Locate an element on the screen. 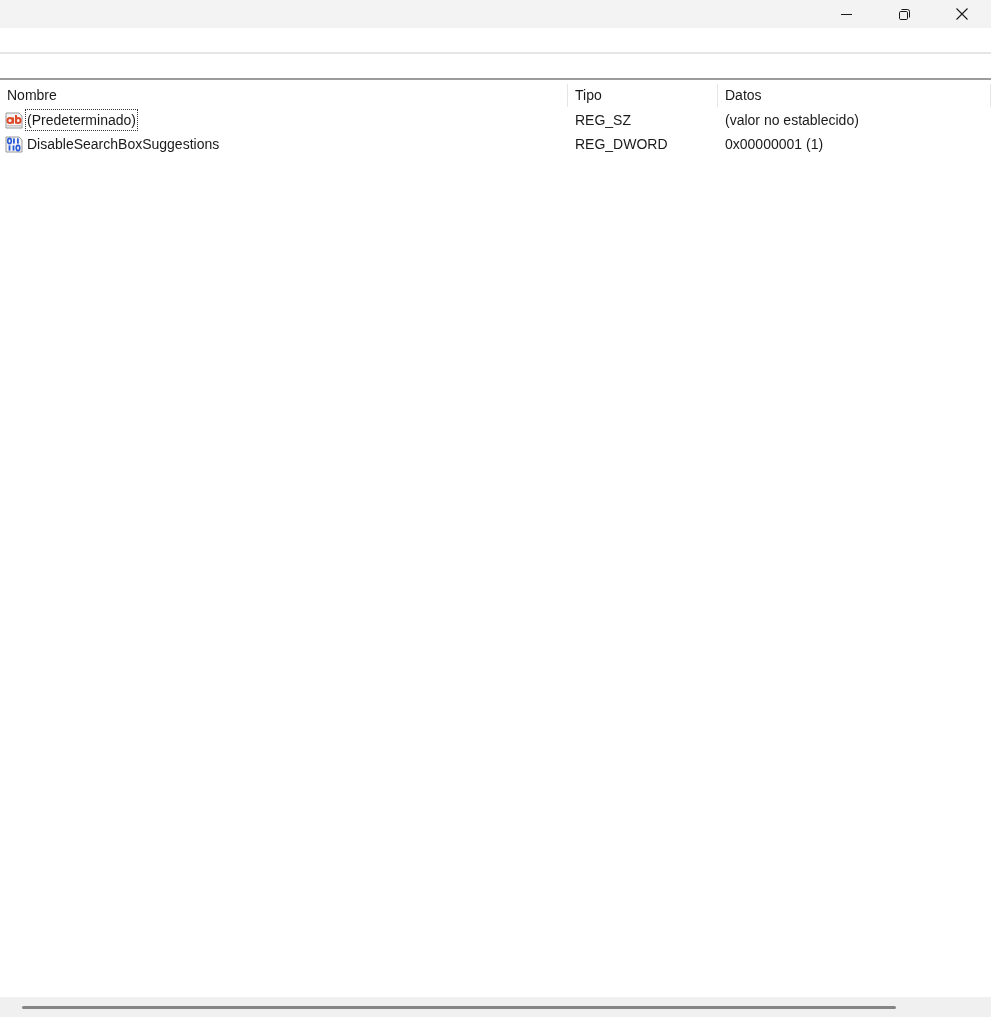 Image resolution: width=991 pixels, height=1017 pixels. binary-value-icon is located at coordinates (14, 144).